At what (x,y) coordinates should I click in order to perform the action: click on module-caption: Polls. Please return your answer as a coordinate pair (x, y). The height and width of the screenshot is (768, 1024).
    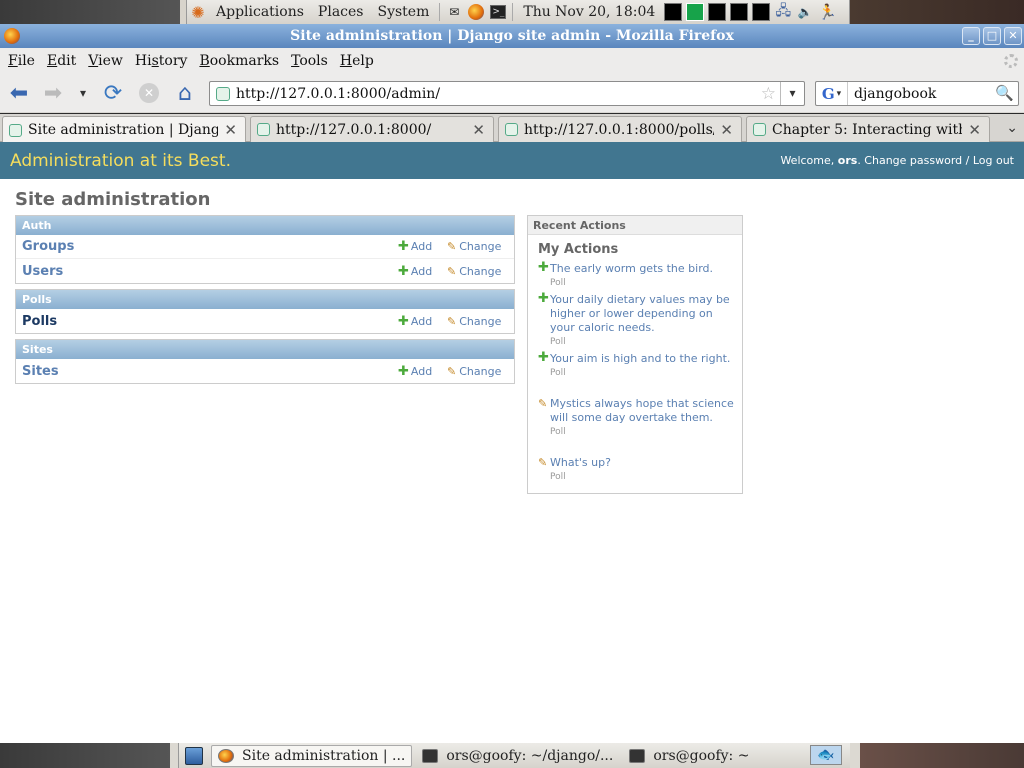
    Looking at the image, I should click on (265, 299).